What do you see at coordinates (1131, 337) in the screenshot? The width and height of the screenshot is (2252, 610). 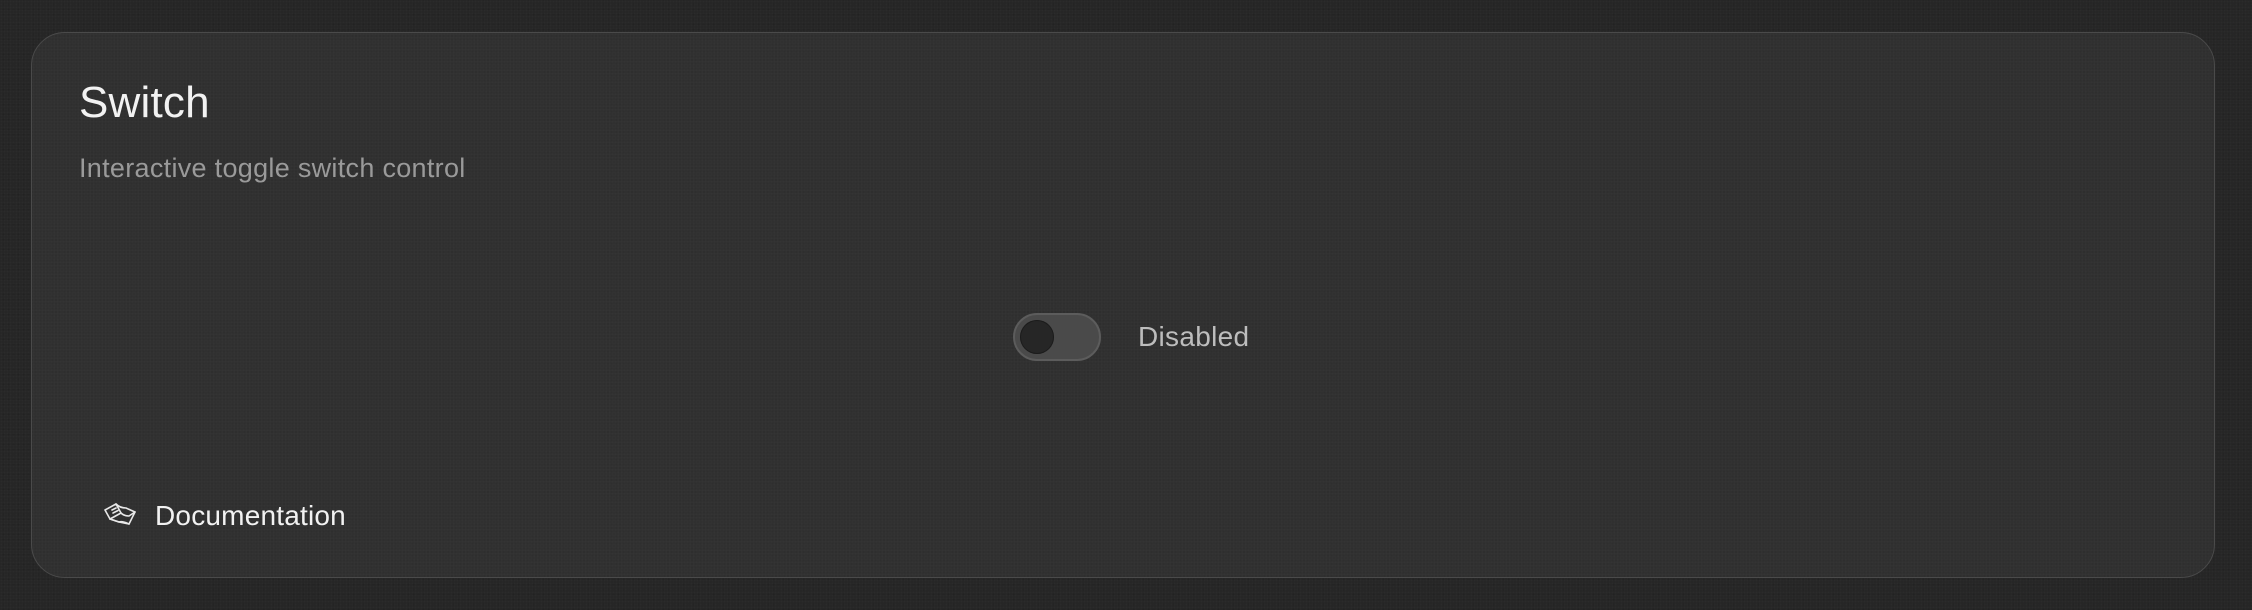 I see `switch-control: Disabled` at bounding box center [1131, 337].